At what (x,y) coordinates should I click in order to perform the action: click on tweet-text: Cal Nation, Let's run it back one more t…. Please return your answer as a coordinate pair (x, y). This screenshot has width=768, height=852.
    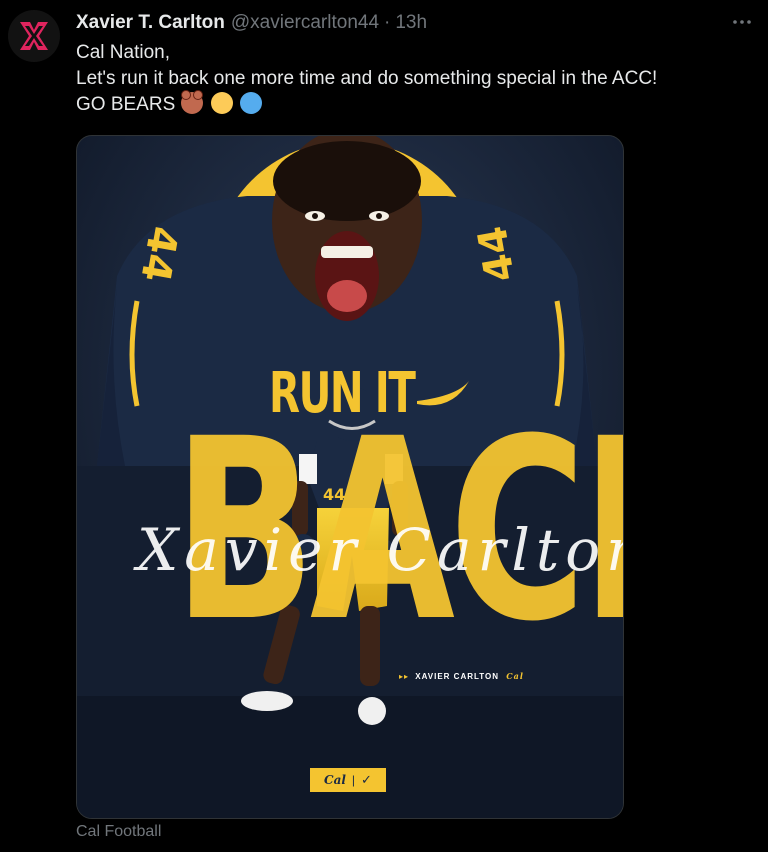
    Looking at the image, I should click on (366, 79).